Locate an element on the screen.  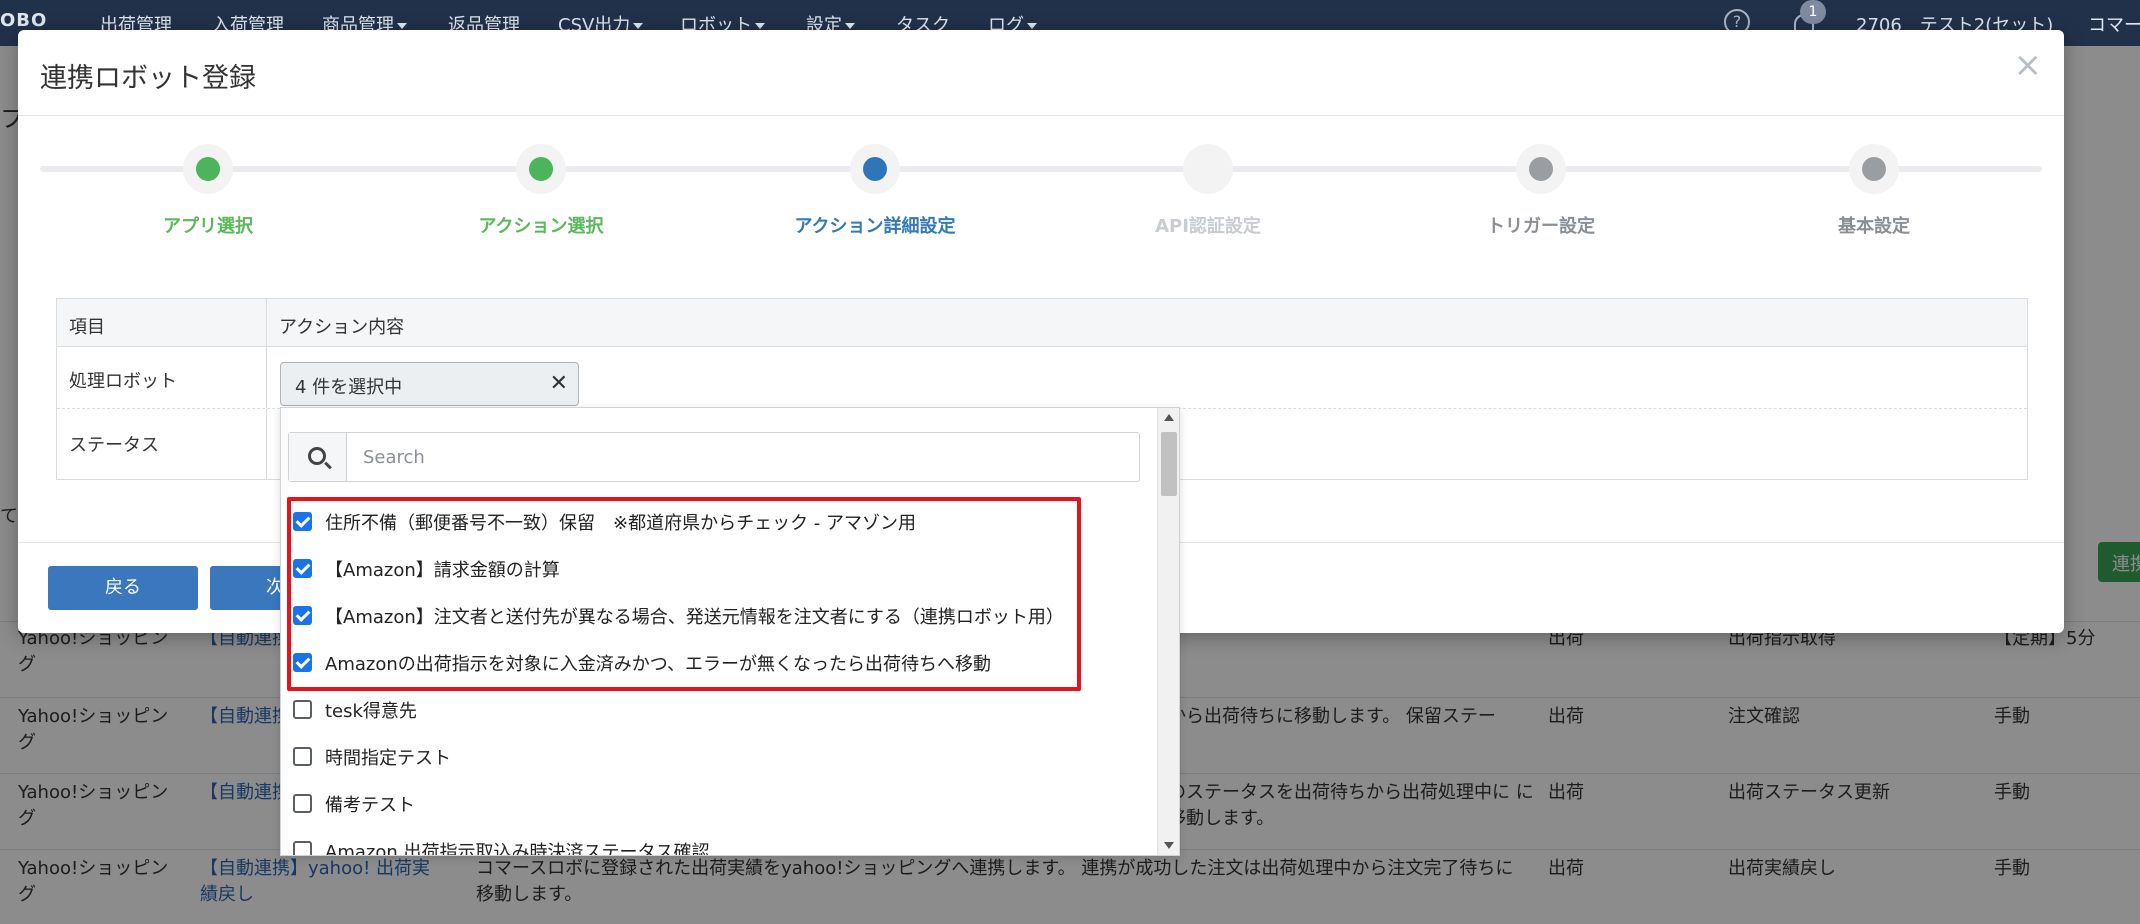
search-input is located at coordinates (744, 457).